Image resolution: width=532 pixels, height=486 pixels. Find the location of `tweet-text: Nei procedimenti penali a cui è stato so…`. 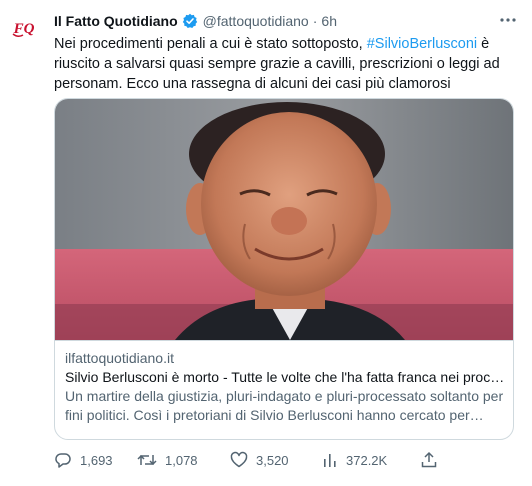

tweet-text: Nei procedimenti penali a cui è stato so… is located at coordinates (279, 64).